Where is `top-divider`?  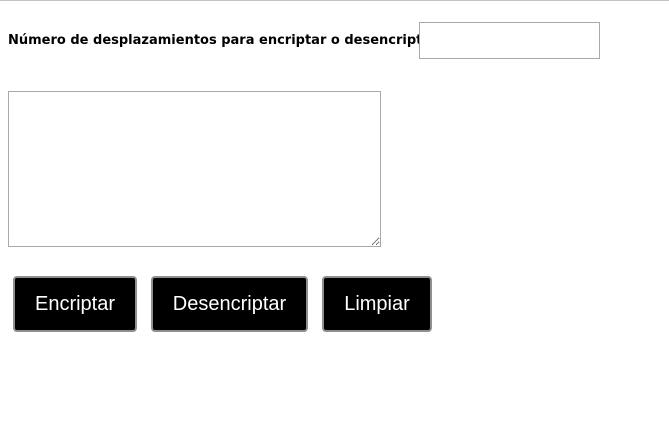
top-divider is located at coordinates (334, 0).